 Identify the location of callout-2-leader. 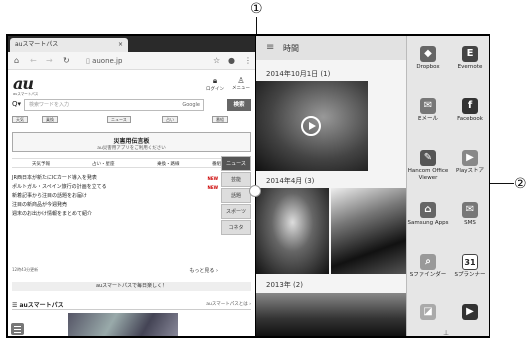
(502, 183).